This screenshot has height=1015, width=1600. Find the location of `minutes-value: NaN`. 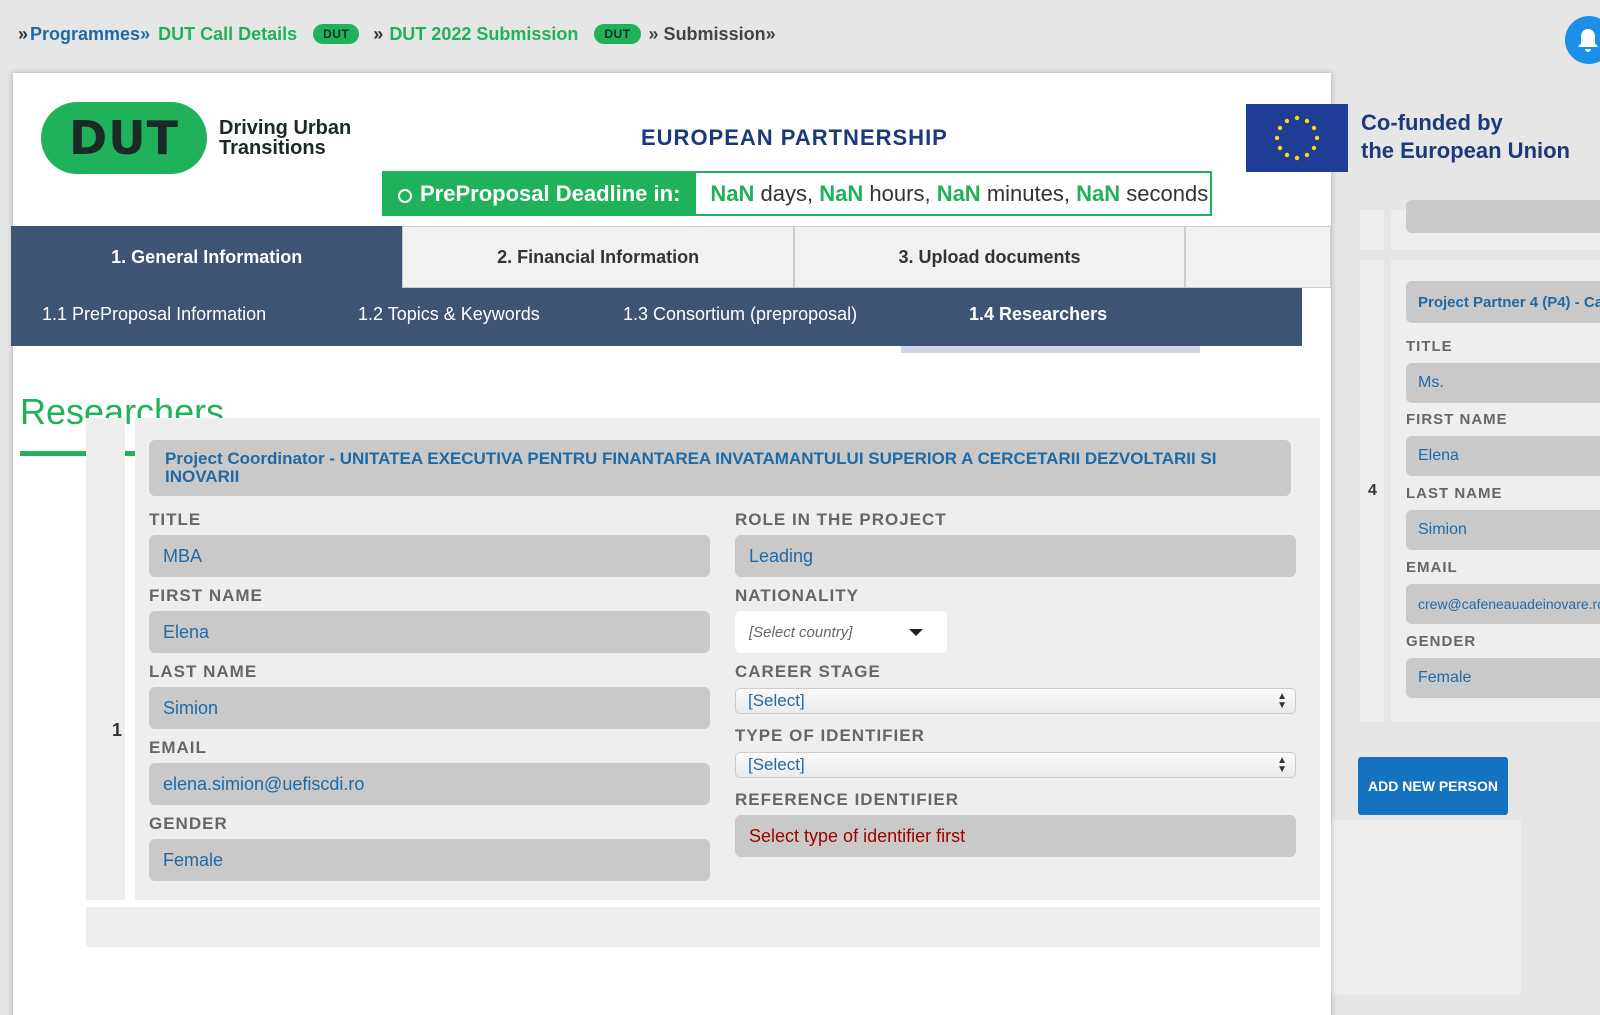

minutes-value: NaN is located at coordinates (958, 193).